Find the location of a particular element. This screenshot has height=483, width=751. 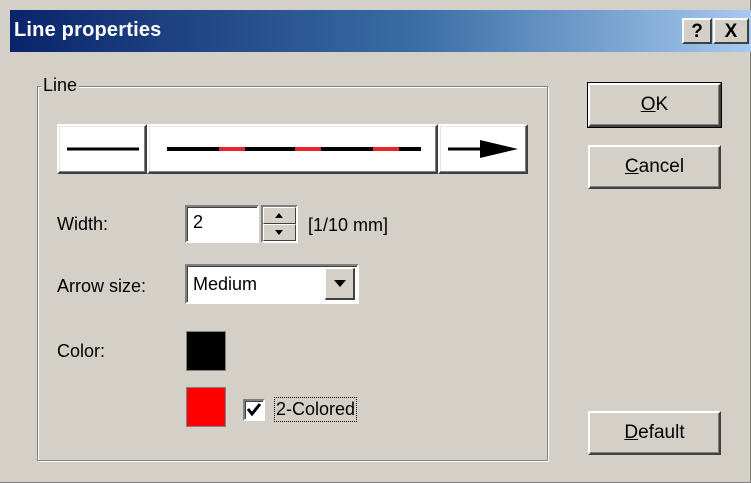

arrow-size-value: Medium is located at coordinates (225, 284).